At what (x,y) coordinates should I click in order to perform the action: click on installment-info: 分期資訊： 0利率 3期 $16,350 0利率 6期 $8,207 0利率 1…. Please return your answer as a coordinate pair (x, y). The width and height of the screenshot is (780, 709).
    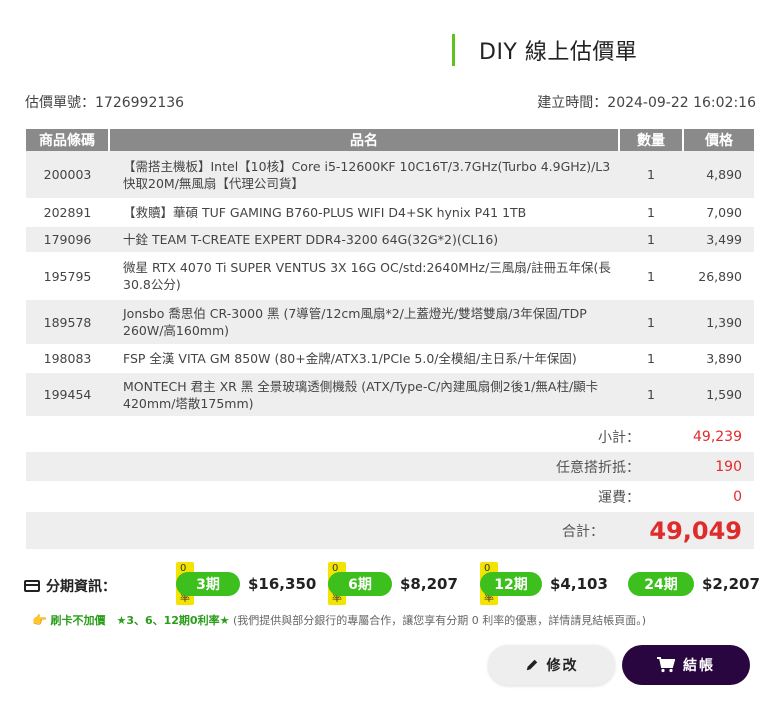
    Looking at the image, I should click on (392, 587).